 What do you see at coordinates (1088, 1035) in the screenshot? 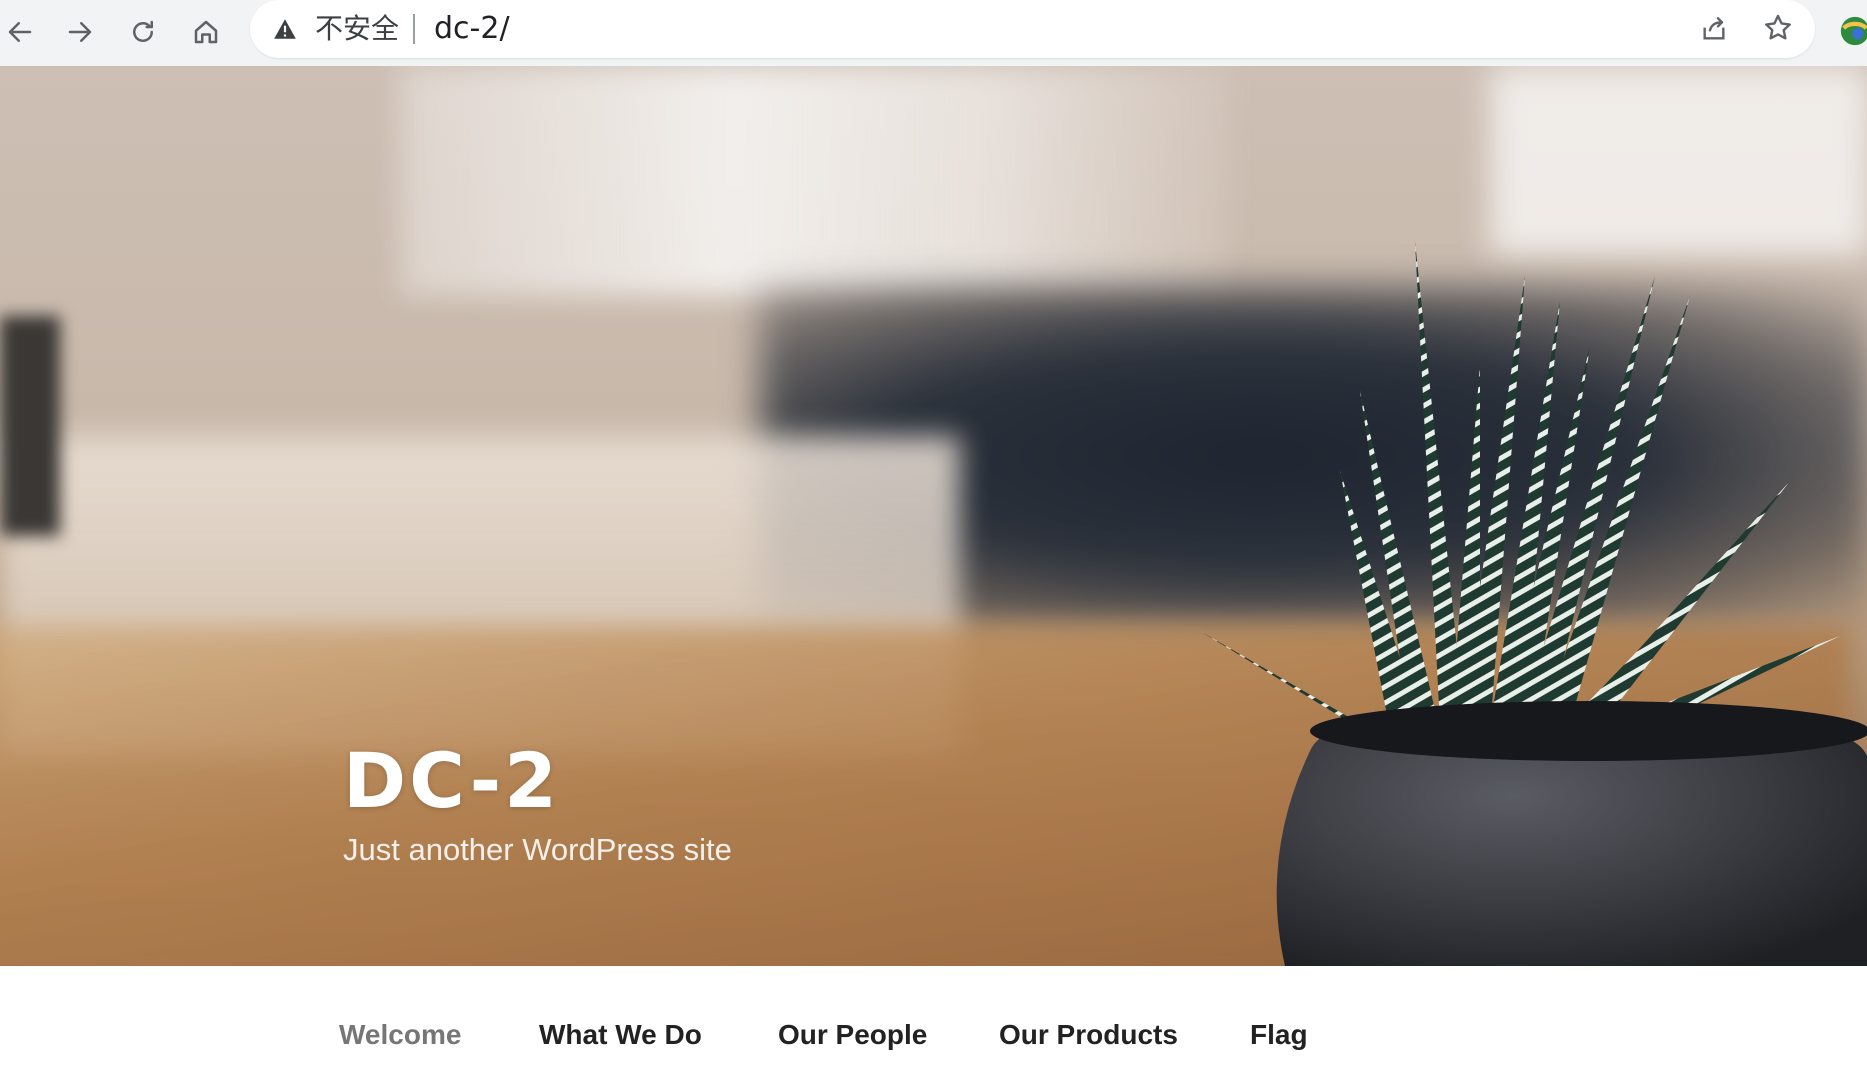
I see `nav-item-our-products: Our Products` at bounding box center [1088, 1035].